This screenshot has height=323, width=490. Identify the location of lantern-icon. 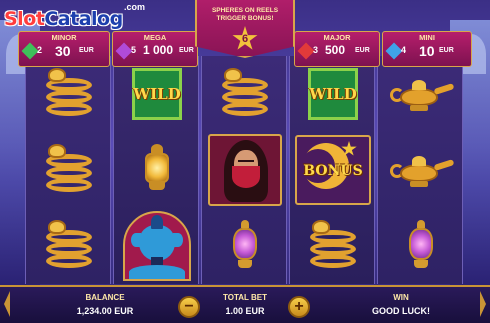
(157, 170).